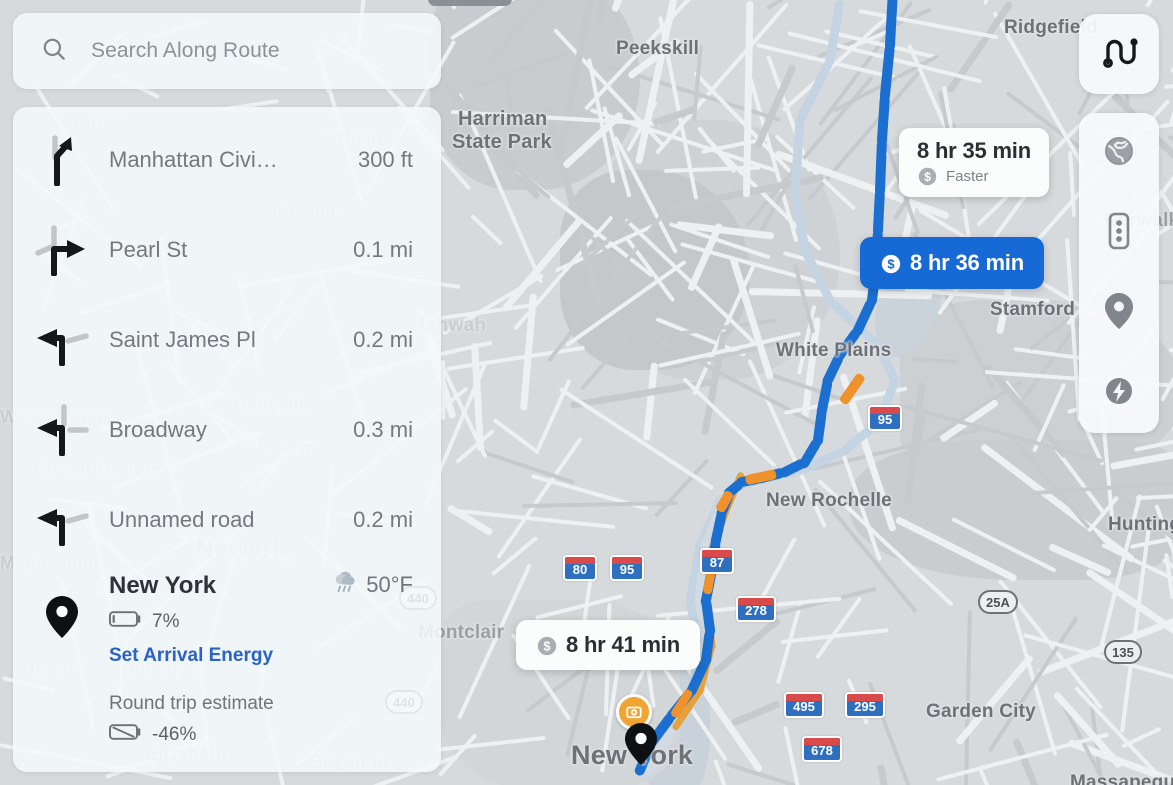  I want to click on round-trip-estimate: -46%, so click(261, 734).